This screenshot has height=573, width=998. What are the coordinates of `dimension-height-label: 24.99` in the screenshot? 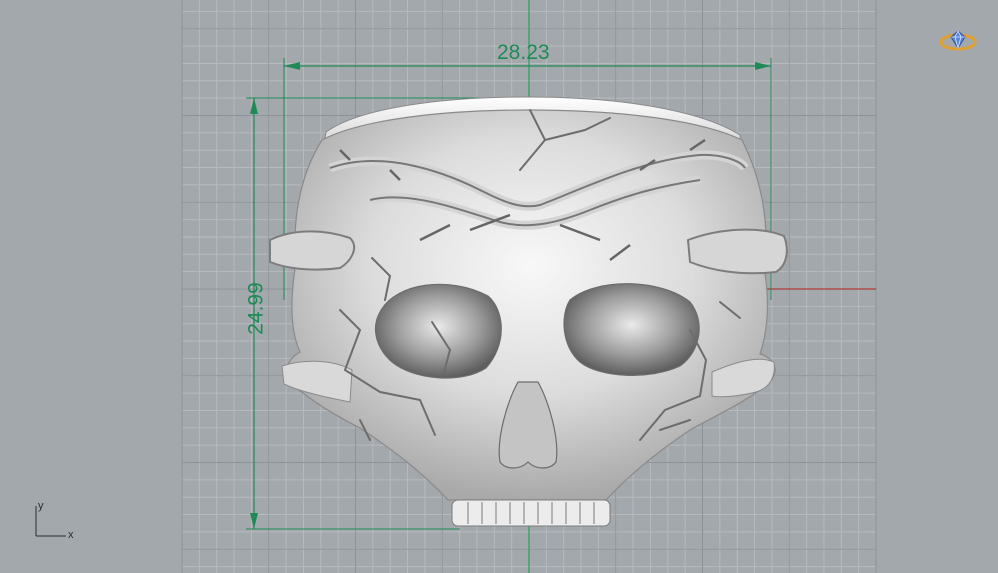 It's located at (256, 308).